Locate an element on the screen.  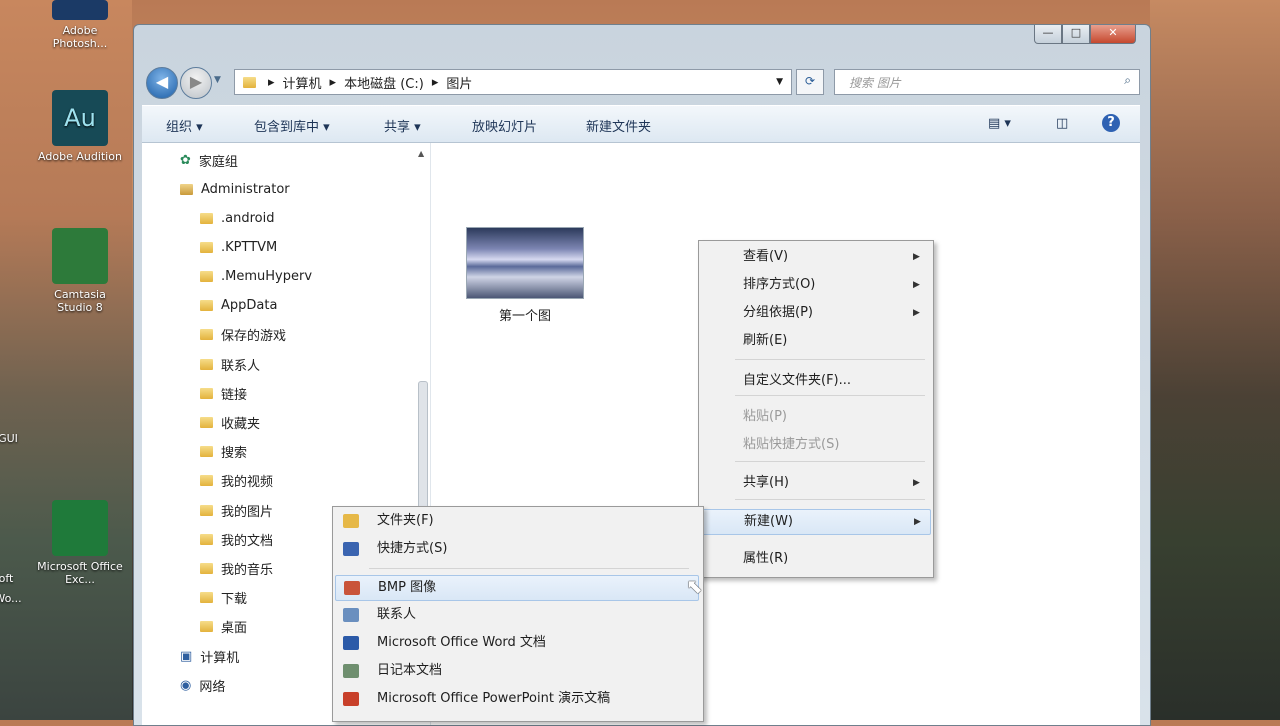
search-icon: ⌕ is located at coordinates (1127, 80).